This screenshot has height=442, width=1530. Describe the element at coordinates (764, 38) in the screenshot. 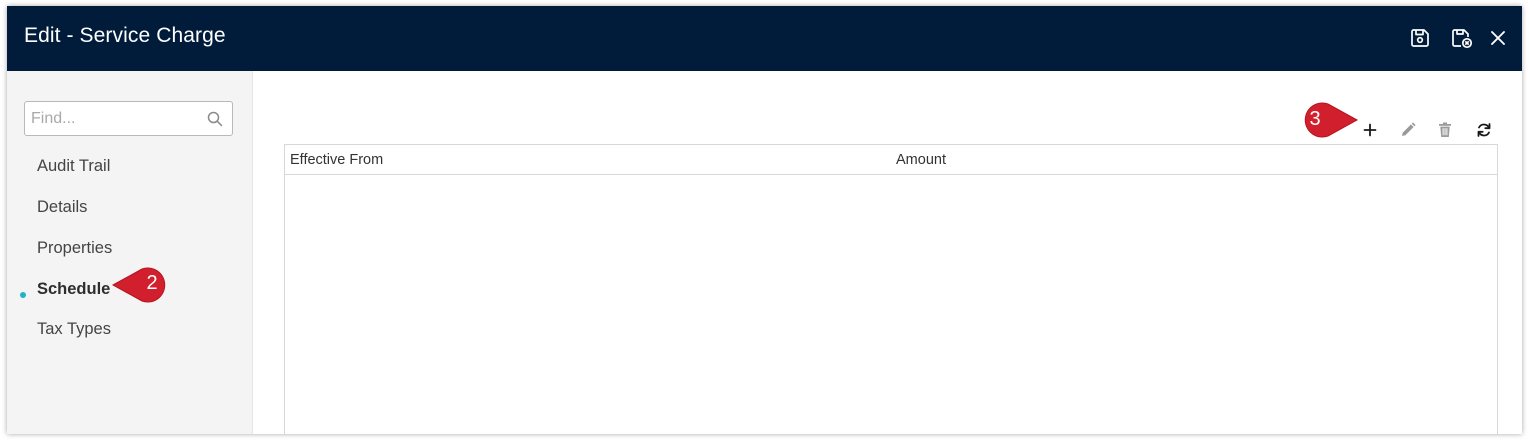

I see `dialog-titlebar: Edit - Service Charge` at that location.